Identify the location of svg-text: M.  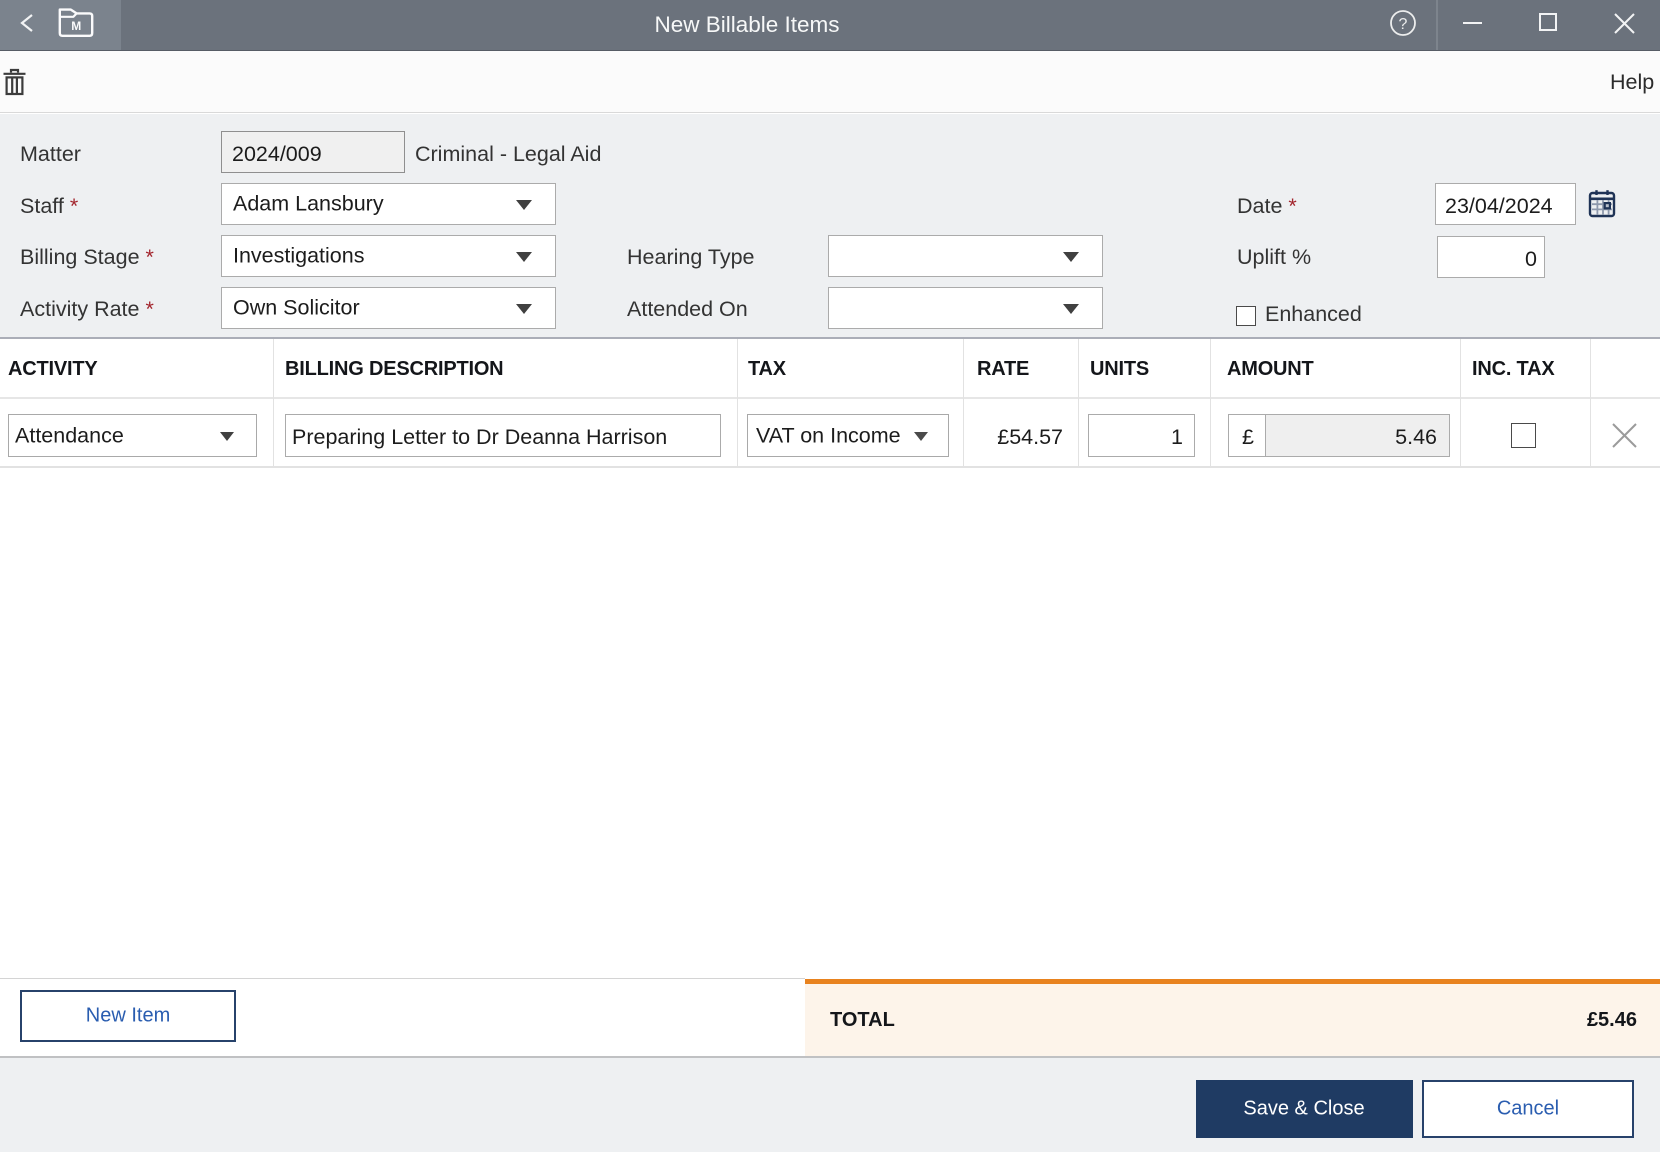
(76, 26).